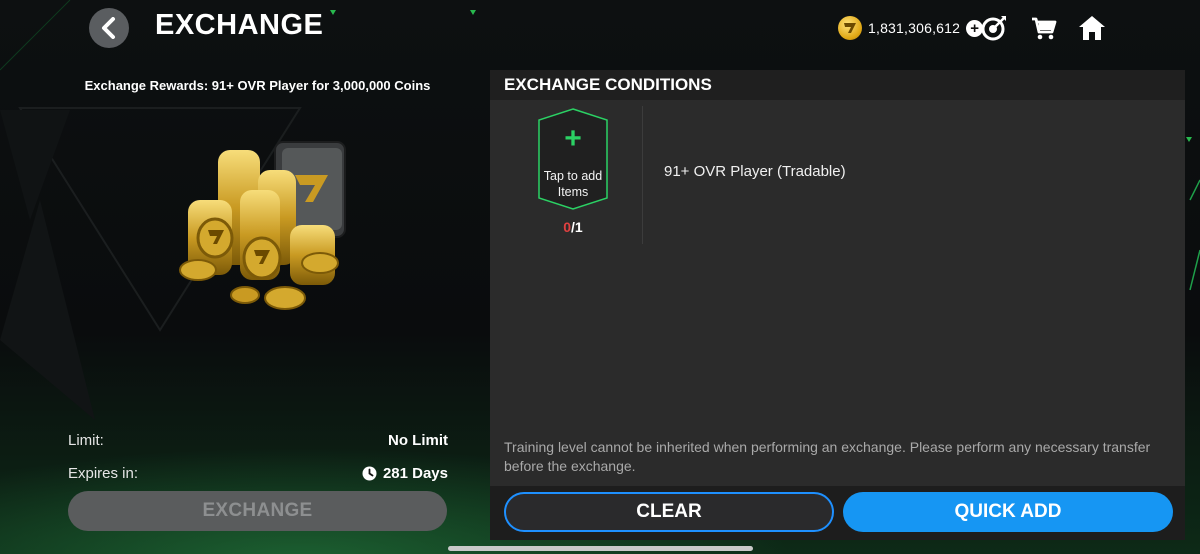  What do you see at coordinates (567, 227) in the screenshot?
I see `slot-count-current: 0` at bounding box center [567, 227].